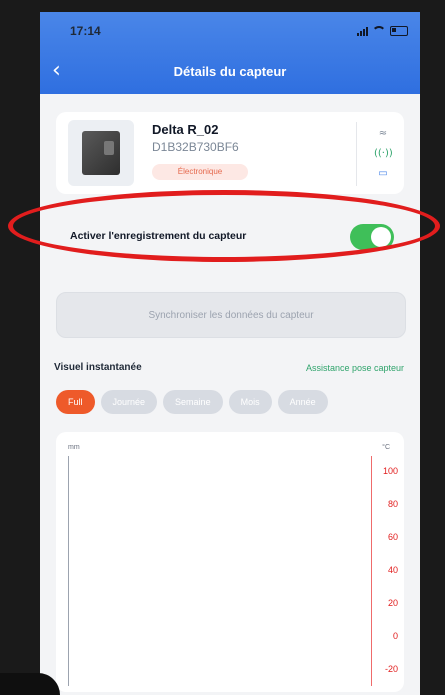 This screenshot has height=695, width=445. Describe the element at coordinates (302, 402) in the screenshot. I see `chip-annee: Année` at that location.